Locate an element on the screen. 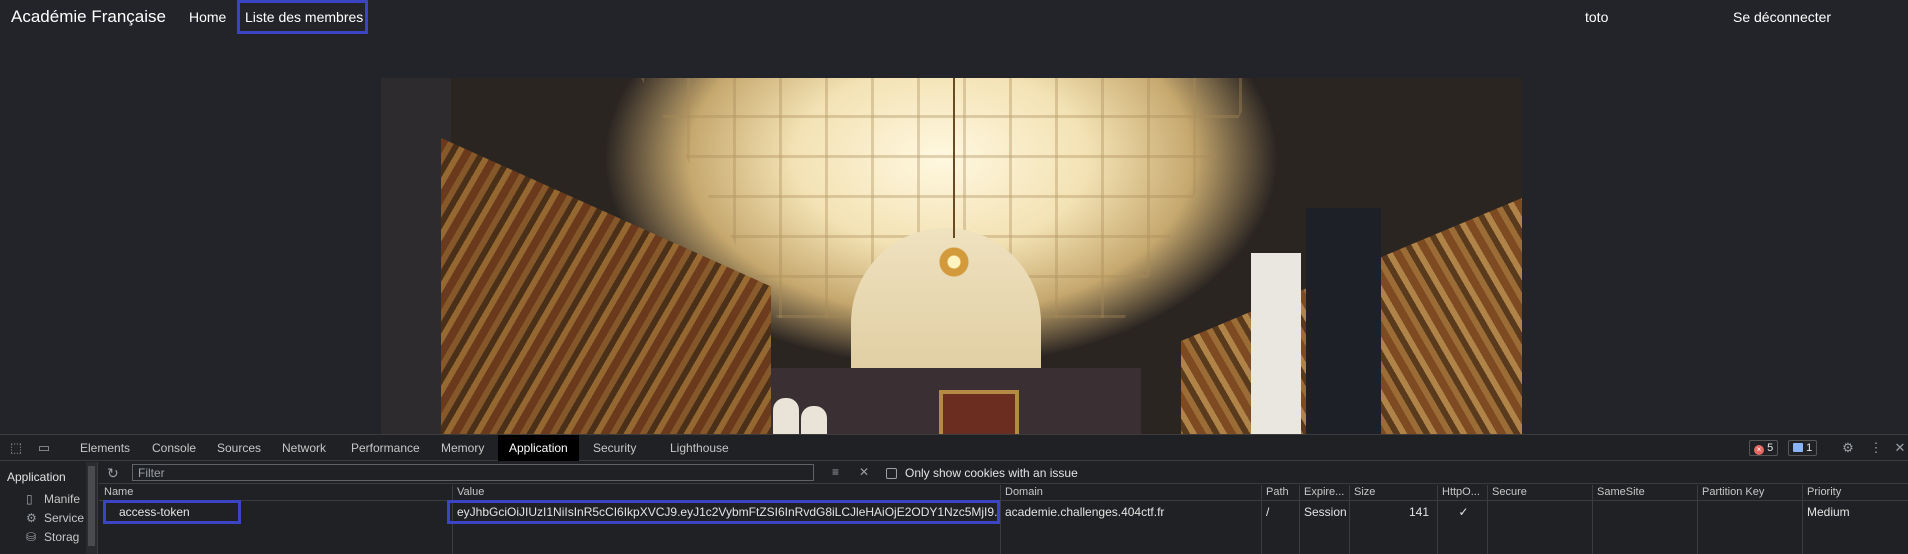  delete-selected-icon: ✕ is located at coordinates (864, 472).